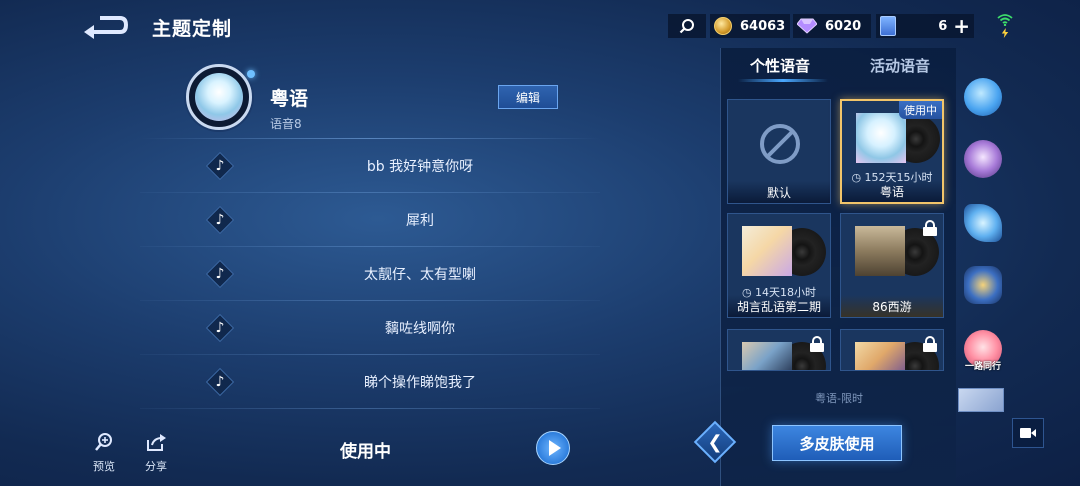 Image resolution: width=1080 pixels, height=486 pixels. I want to click on search-button, so click(687, 26).